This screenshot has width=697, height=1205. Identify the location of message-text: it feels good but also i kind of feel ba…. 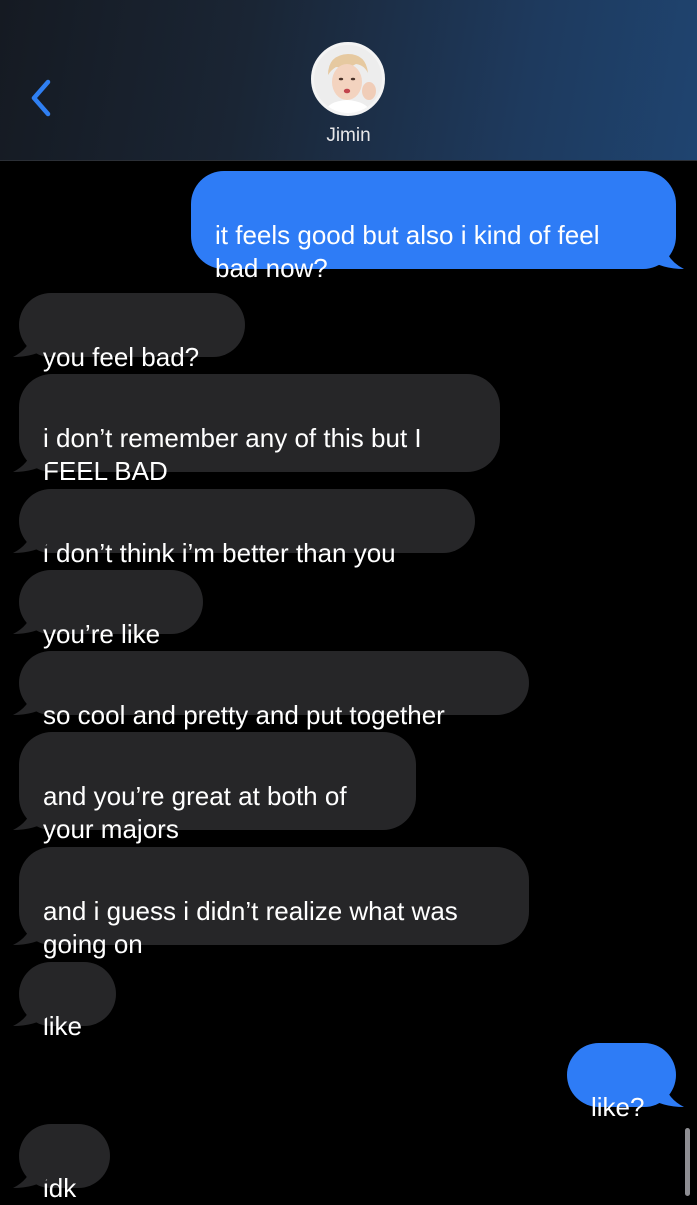
(407, 251).